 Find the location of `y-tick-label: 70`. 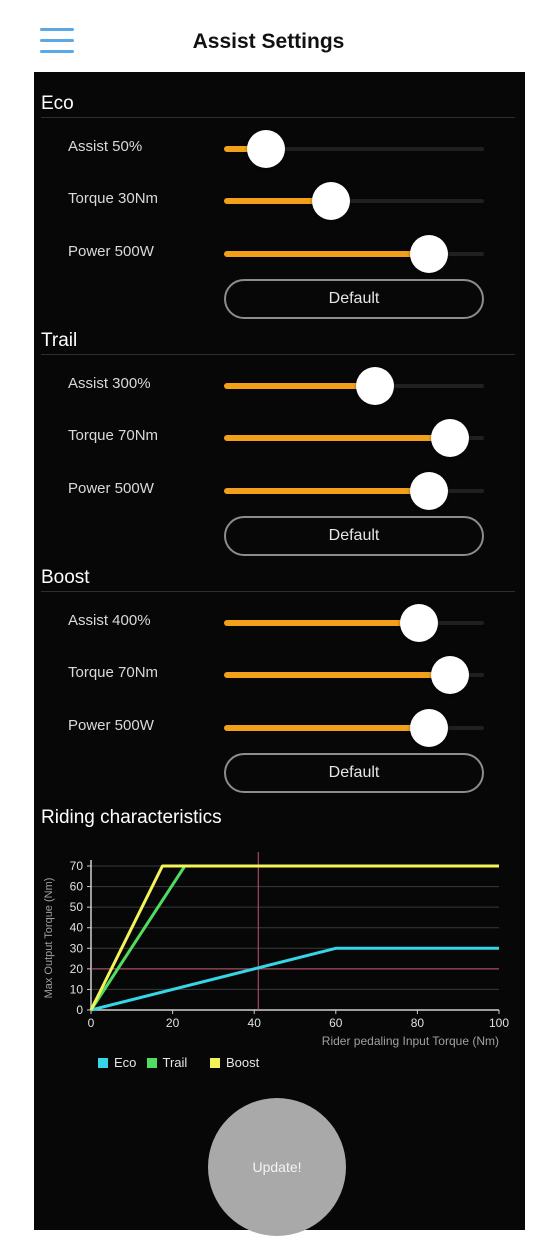

y-tick-label: 70 is located at coordinates (77, 866).